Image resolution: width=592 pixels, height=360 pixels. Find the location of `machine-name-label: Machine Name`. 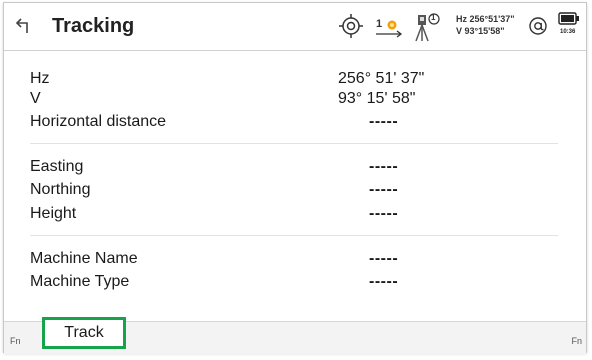

machine-name-label: Machine Name is located at coordinates (84, 258).